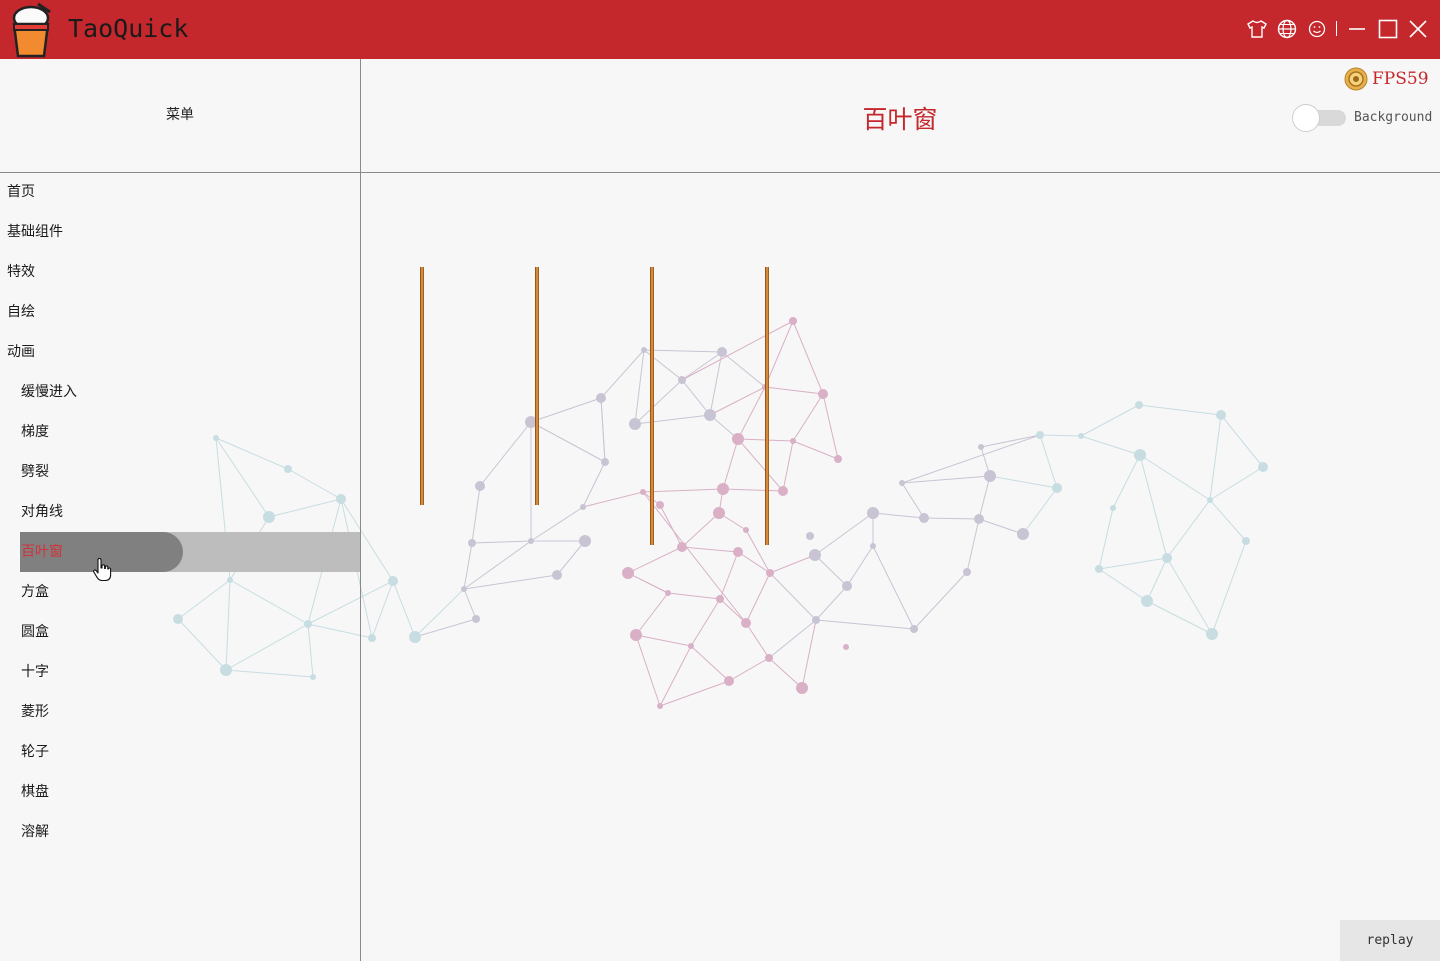 The image size is (1440, 961). What do you see at coordinates (190, 832) in the screenshot?
I see `menu-item: 溶解` at bounding box center [190, 832].